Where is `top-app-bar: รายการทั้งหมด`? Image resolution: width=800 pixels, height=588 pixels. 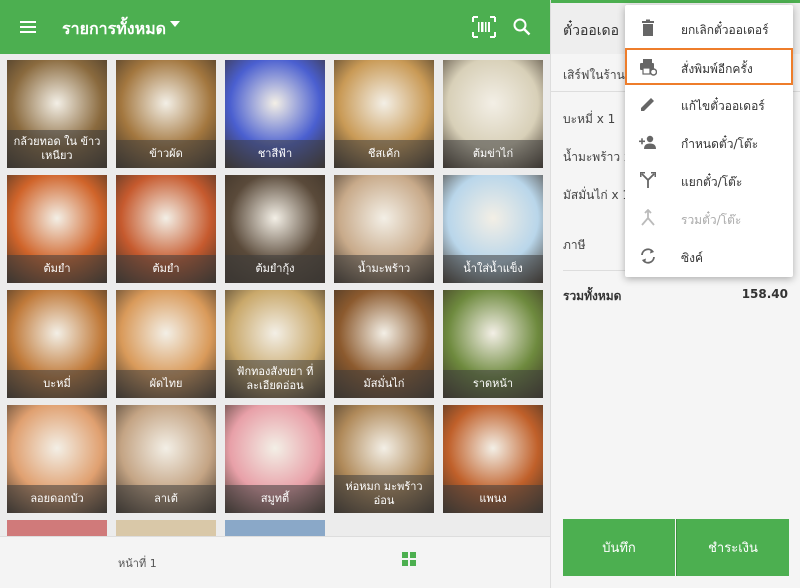
top-app-bar: รายการทั้งหมด is located at coordinates (275, 27).